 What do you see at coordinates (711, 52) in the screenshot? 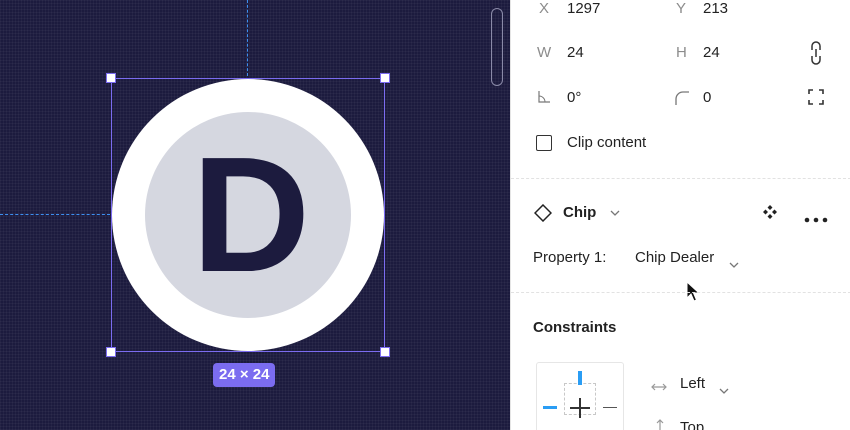
I see `h-input: 24` at bounding box center [711, 52].